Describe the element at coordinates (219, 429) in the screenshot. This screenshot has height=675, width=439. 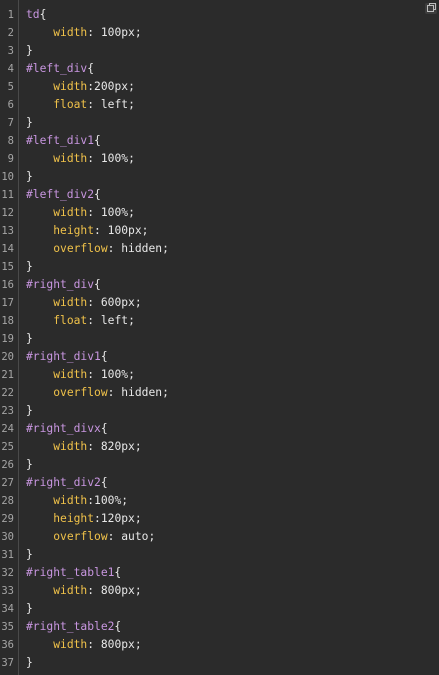
I see `code-line: 24 #right_divx{` at that location.